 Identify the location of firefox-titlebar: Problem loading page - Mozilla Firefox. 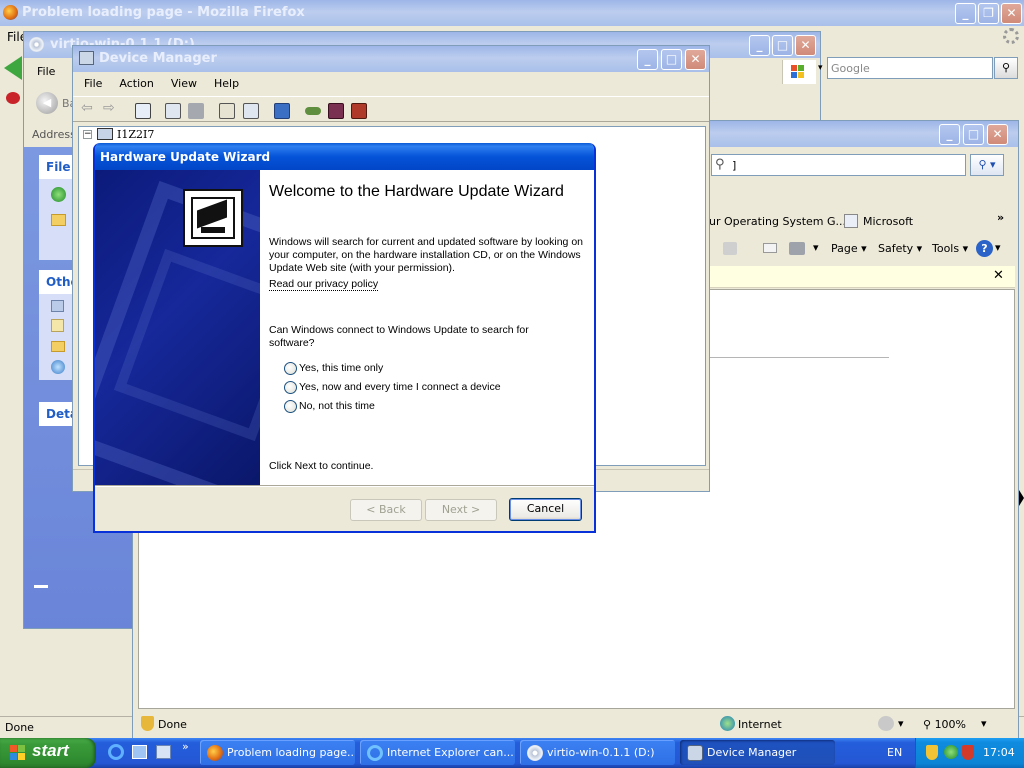
(512, 13).